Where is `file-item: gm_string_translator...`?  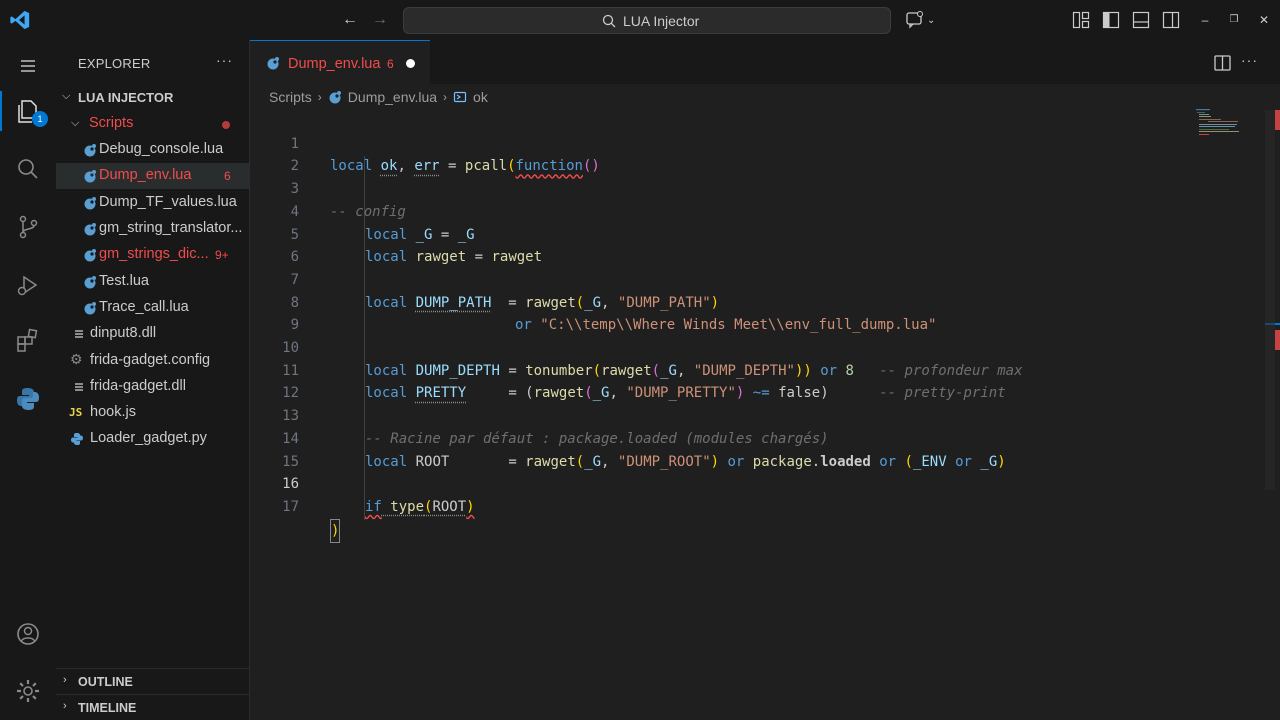
file-item: gm_string_translator... is located at coordinates (153, 229).